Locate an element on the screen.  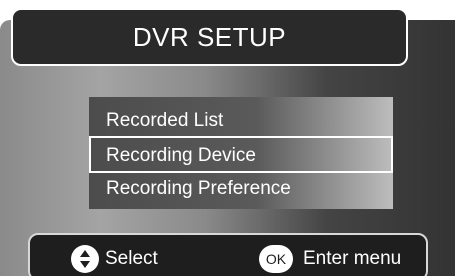
select-hint-label: Select is located at coordinates (131, 258).